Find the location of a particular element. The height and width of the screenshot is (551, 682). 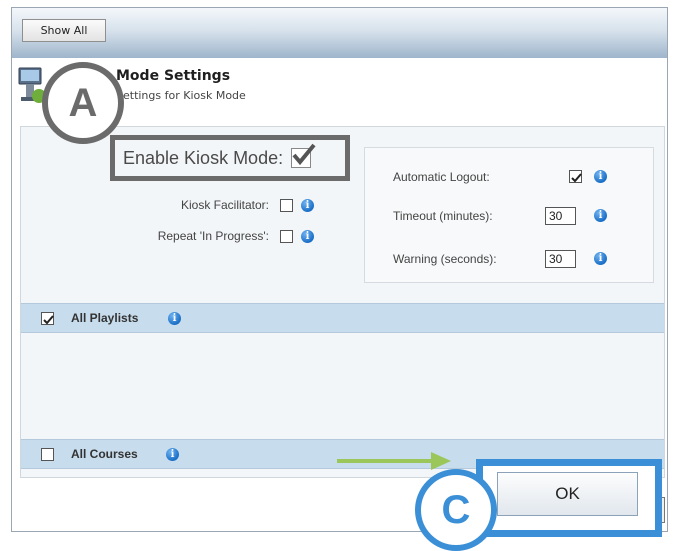

warning-label: Warning (seconds): is located at coordinates (445, 259).